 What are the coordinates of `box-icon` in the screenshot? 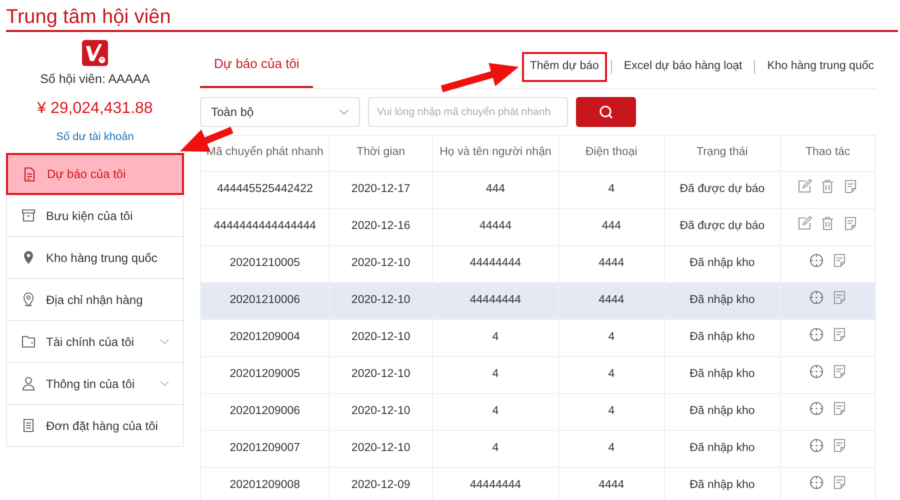 It's located at (28, 216).